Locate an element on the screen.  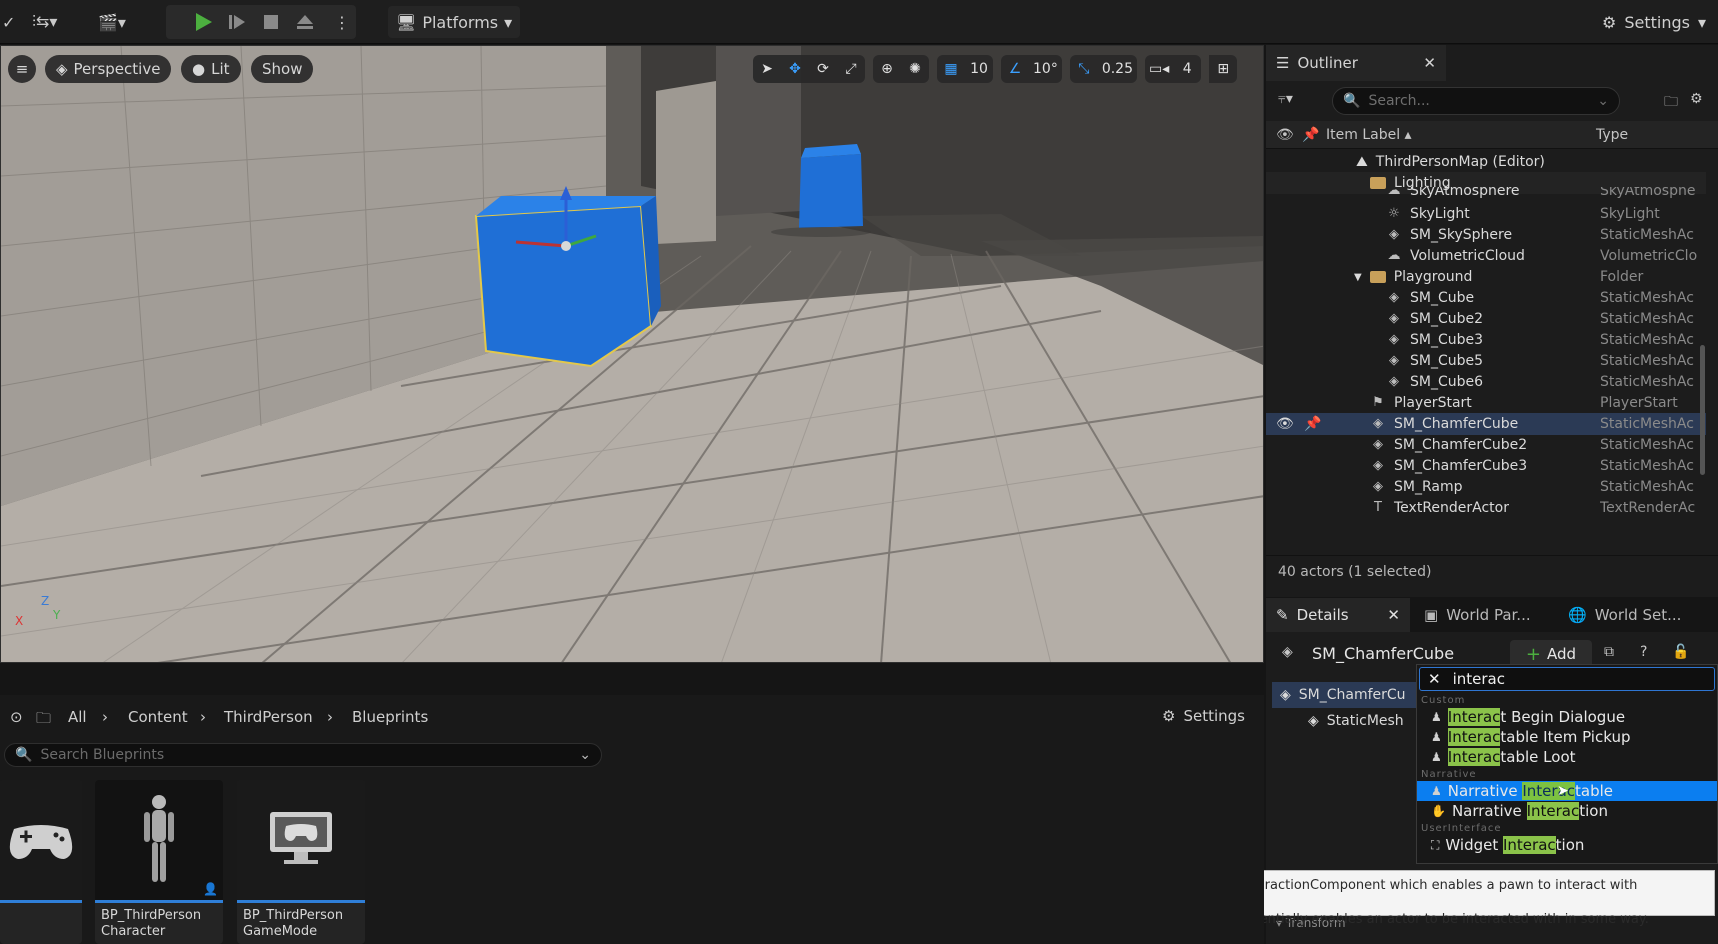
row-label: SM_ChamferCube is located at coordinates (1456, 424).